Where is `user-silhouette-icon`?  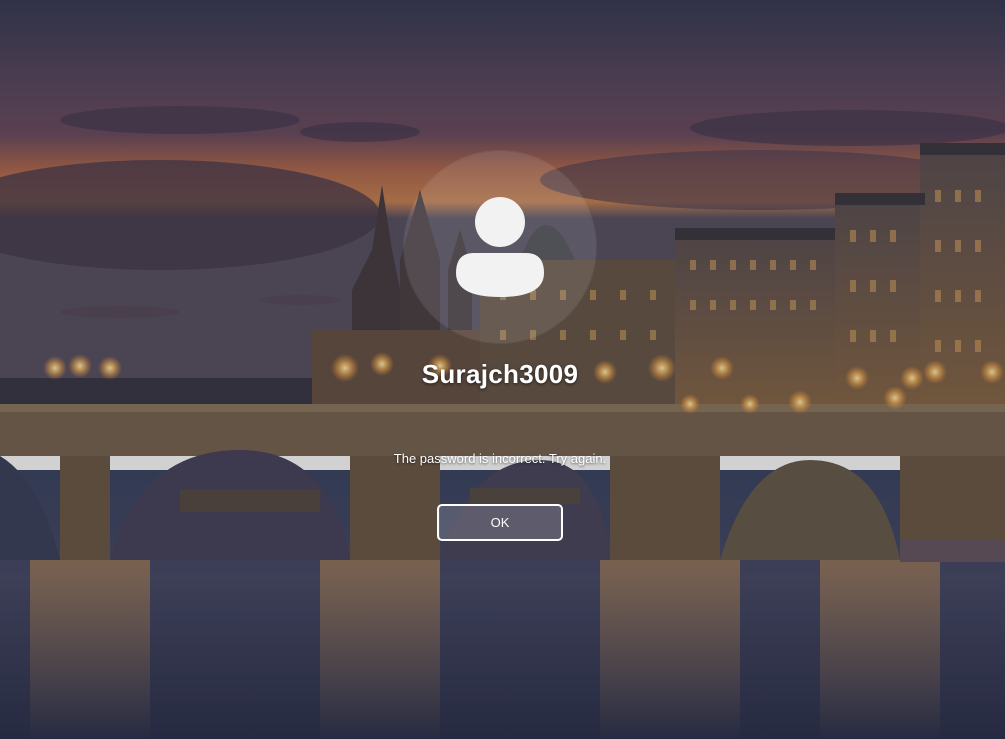 user-silhouette-icon is located at coordinates (500, 247).